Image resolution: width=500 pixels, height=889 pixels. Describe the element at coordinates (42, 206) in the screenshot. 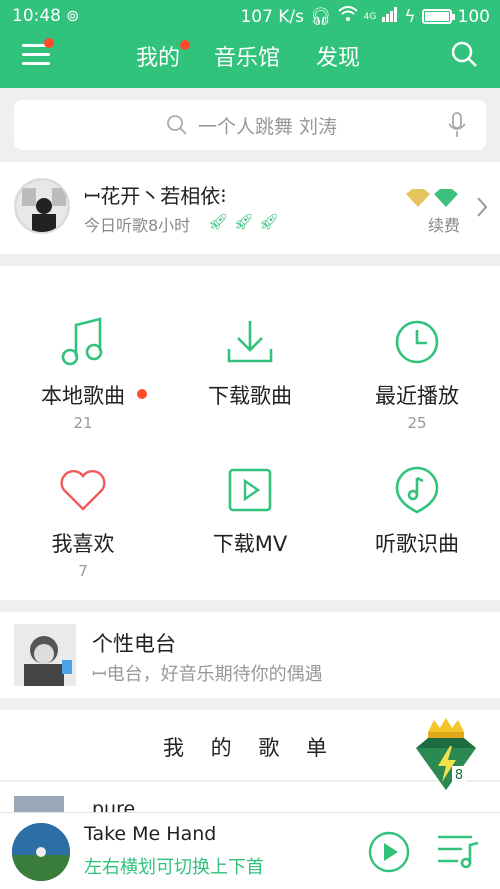

I see `avatar` at that location.